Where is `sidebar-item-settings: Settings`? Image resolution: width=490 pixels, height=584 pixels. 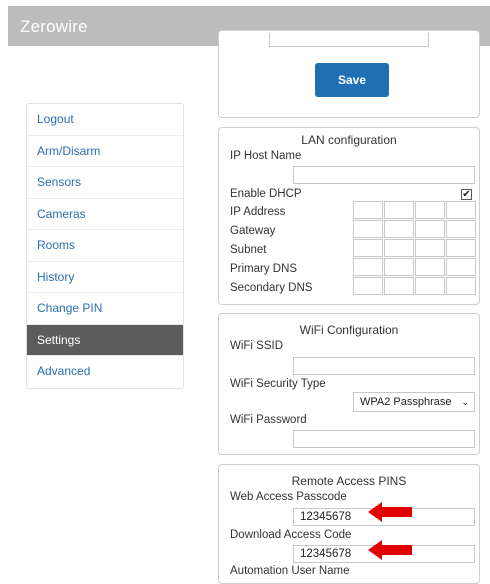
sidebar-item-settings: Settings is located at coordinates (105, 340).